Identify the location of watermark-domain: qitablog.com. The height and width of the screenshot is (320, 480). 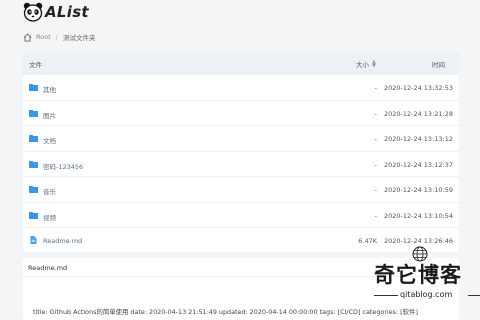
(426, 294).